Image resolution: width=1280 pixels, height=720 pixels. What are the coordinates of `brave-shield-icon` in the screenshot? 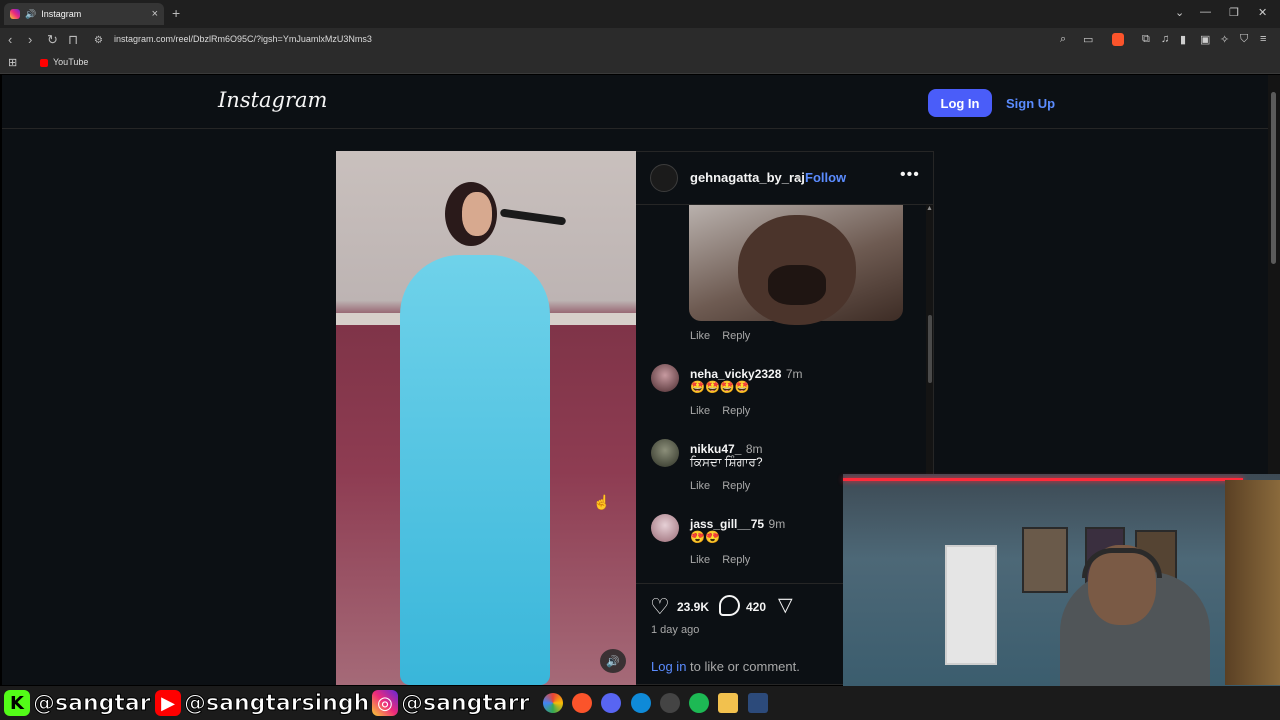 It's located at (1118, 39).